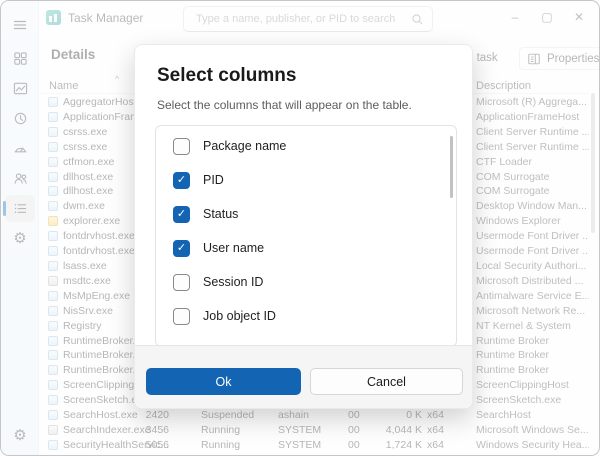  I want to click on ok-button: Ok, so click(223, 381).